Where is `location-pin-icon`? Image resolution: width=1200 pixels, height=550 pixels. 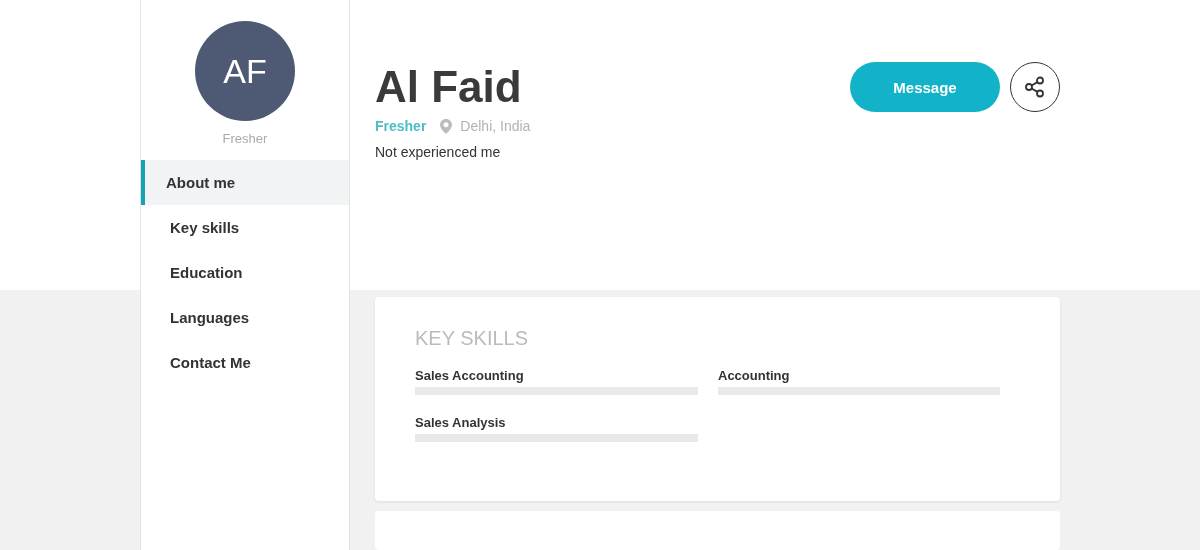 location-pin-icon is located at coordinates (446, 126).